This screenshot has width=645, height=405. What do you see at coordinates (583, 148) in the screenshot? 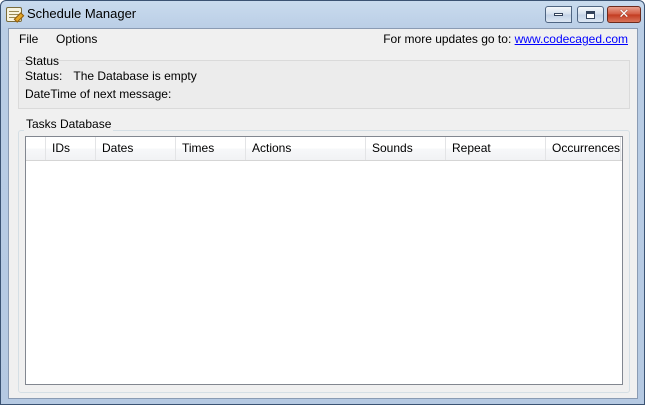
I see `column-header-occurrences: Occurrences` at bounding box center [583, 148].